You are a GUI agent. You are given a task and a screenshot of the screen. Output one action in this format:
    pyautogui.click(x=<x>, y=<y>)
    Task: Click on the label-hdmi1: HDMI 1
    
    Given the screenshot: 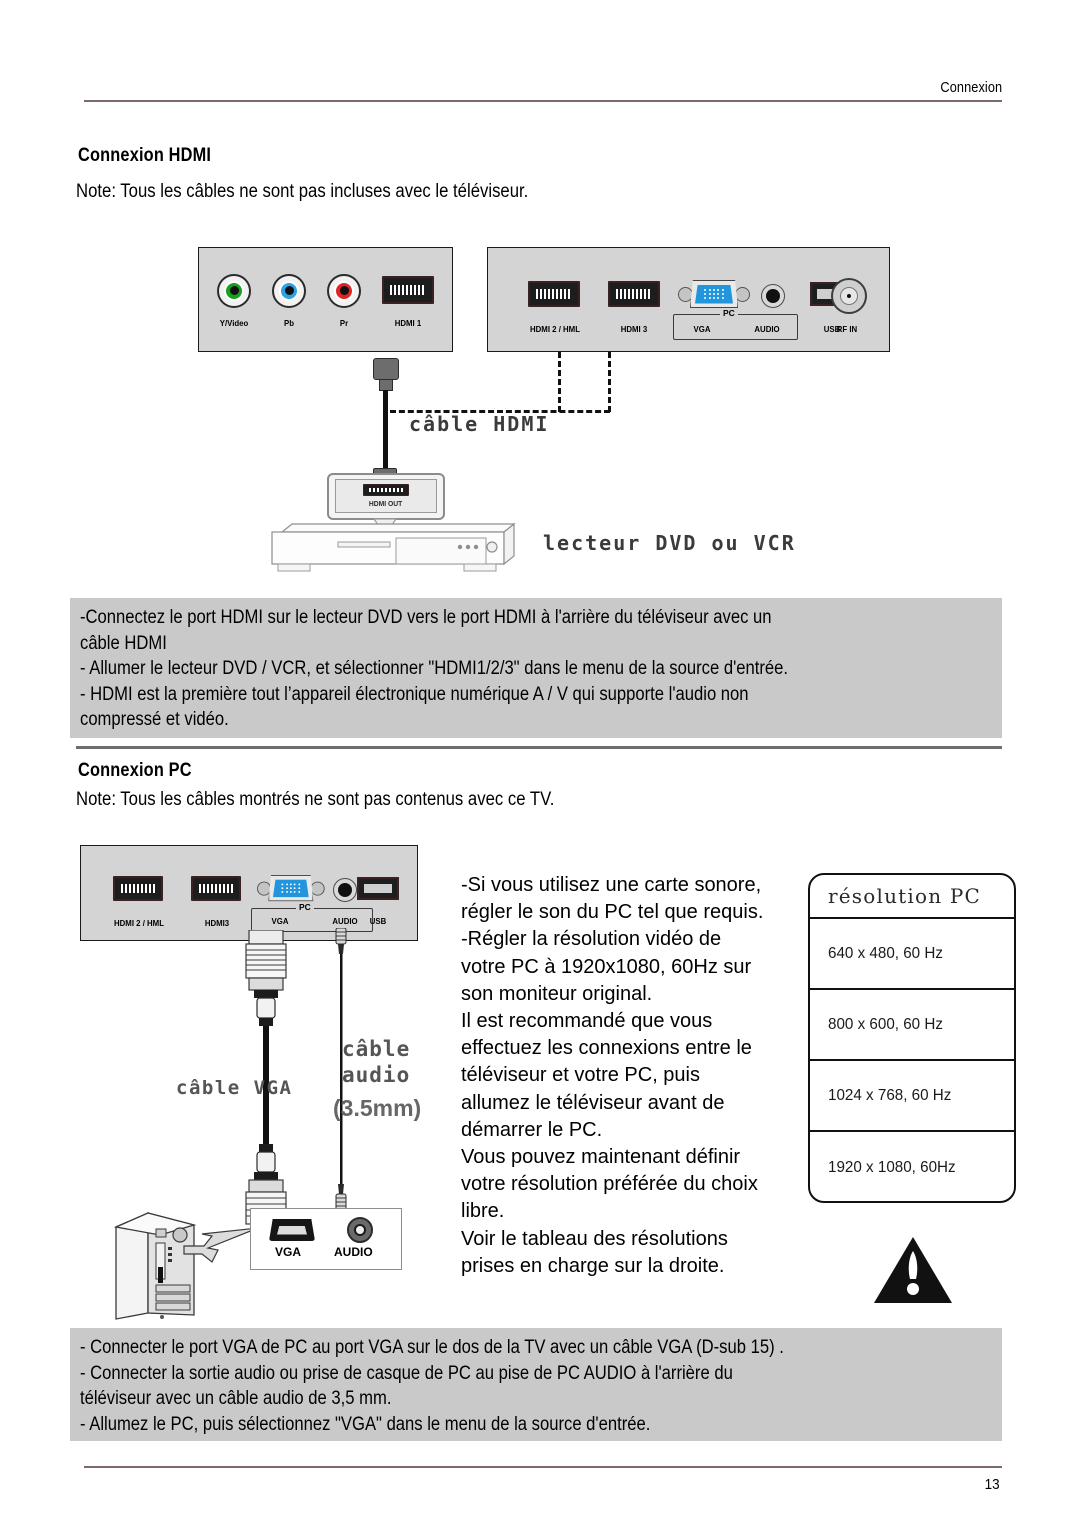 What is the action you would take?
    pyautogui.click(x=408, y=323)
    